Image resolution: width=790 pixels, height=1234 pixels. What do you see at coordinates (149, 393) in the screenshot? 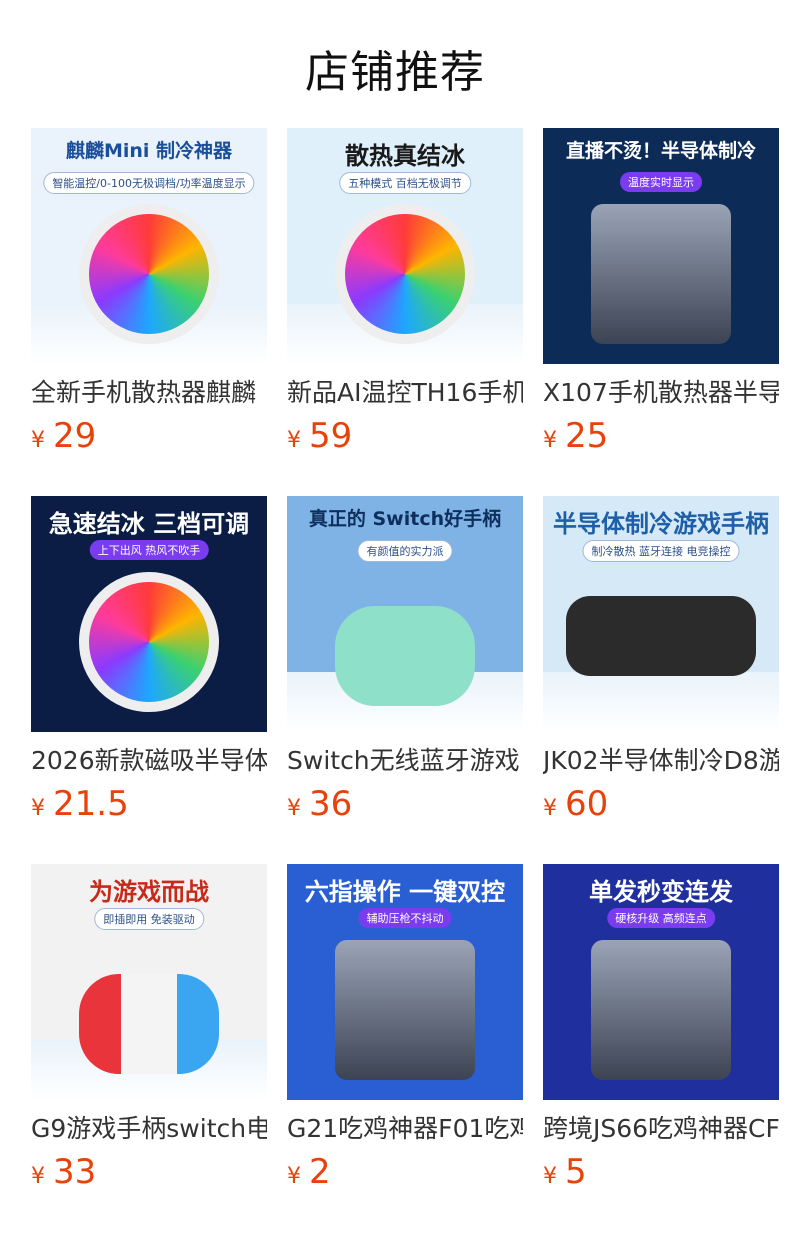
I see `product-name: 全新手机散热器麒麟` at bounding box center [149, 393].